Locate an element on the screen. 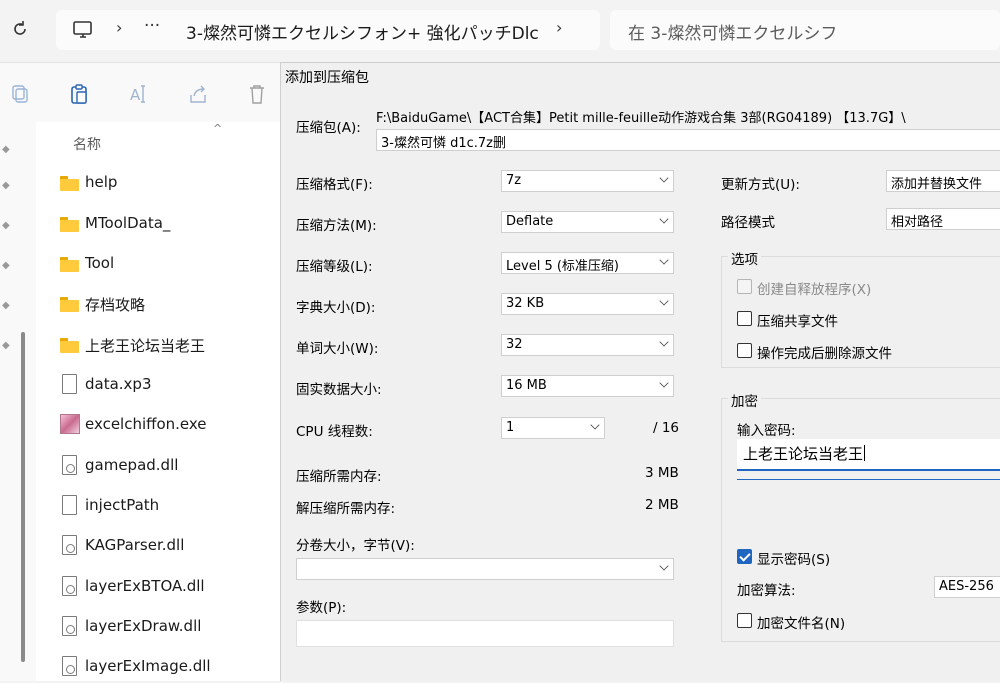  level-select: Level 5 (标准压缩) is located at coordinates (587, 263).